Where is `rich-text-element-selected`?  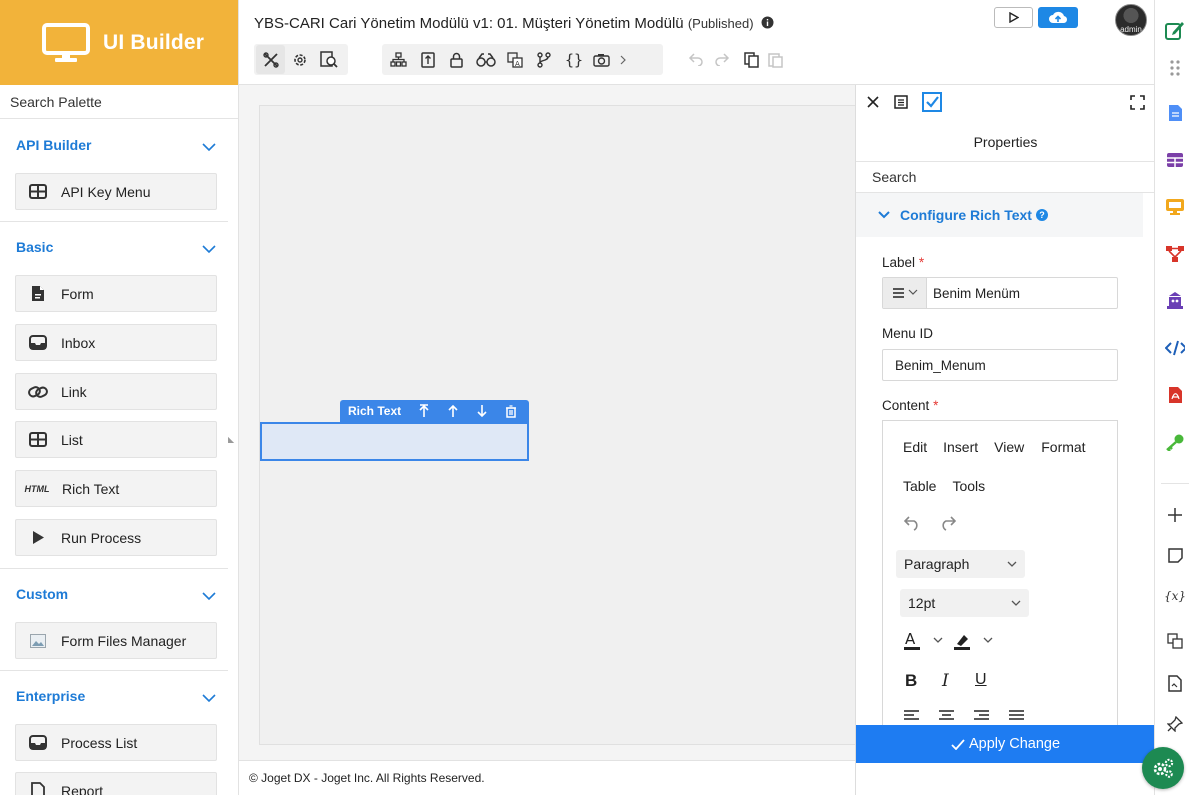 rich-text-element-selected is located at coordinates (394, 441).